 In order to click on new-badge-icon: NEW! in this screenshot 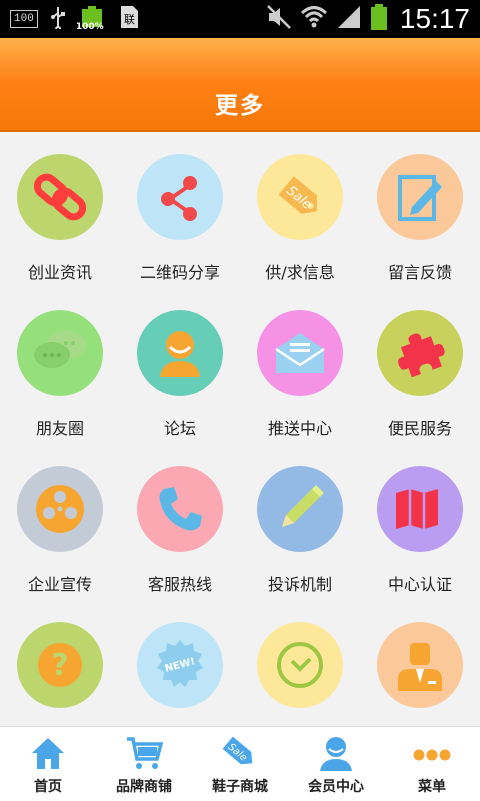, I will do `click(180, 665)`.